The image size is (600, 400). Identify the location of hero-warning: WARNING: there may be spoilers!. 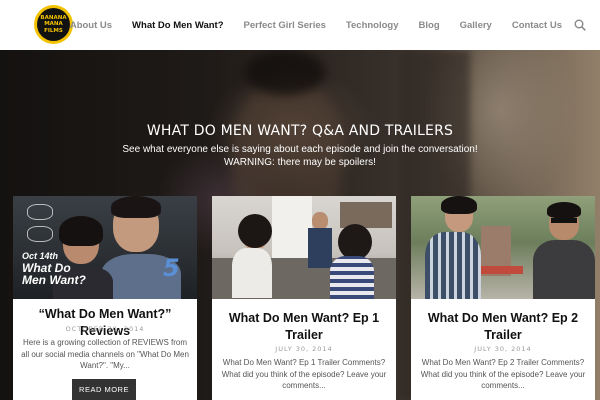
(300, 162).